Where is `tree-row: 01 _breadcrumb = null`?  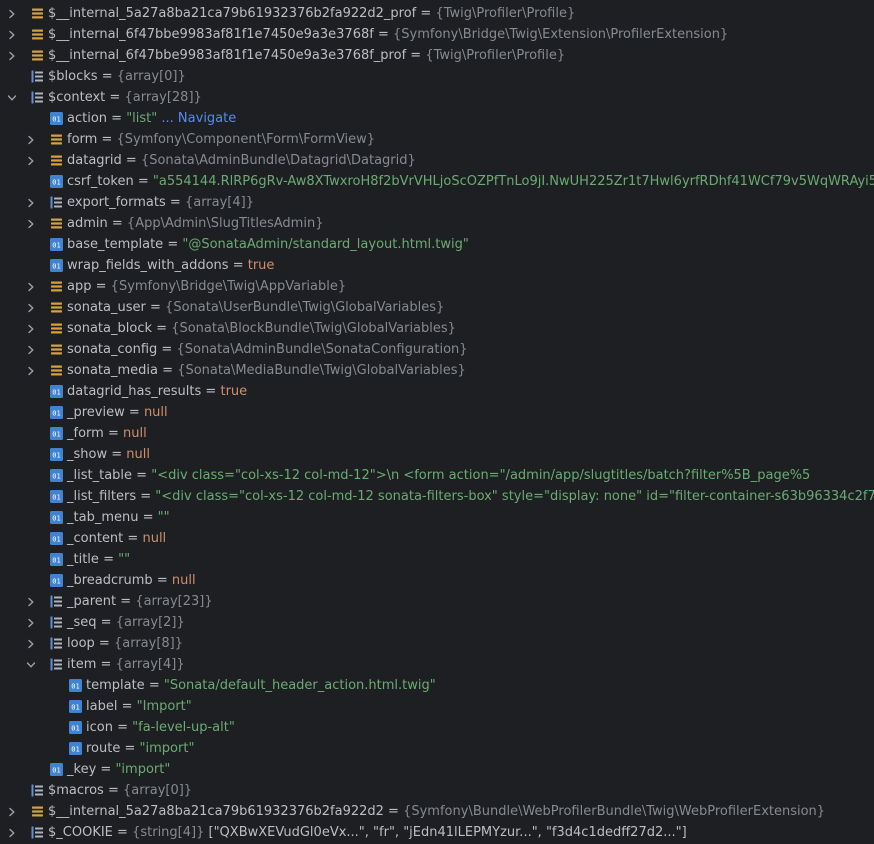 tree-row: 01 _breadcrumb = null is located at coordinates (437, 580).